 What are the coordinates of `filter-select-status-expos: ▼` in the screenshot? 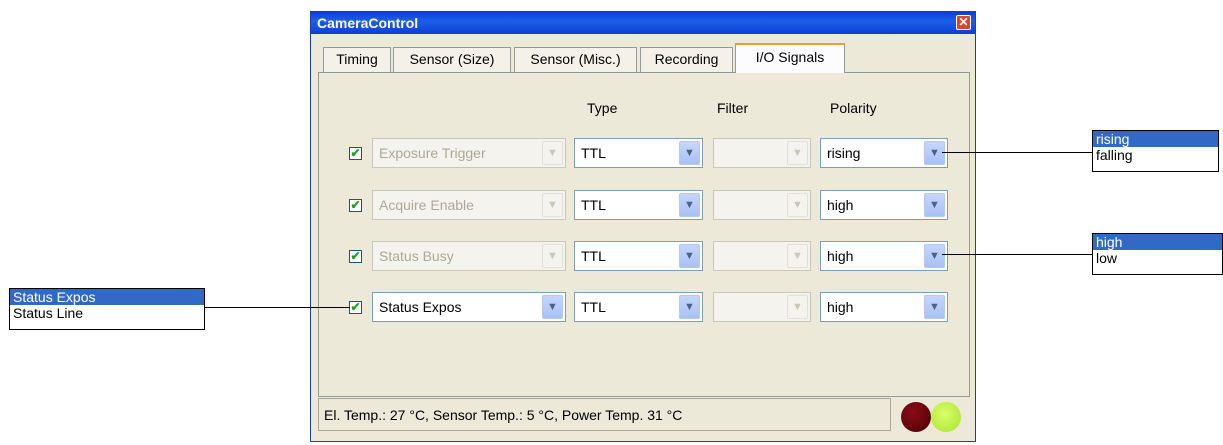 It's located at (762, 307).